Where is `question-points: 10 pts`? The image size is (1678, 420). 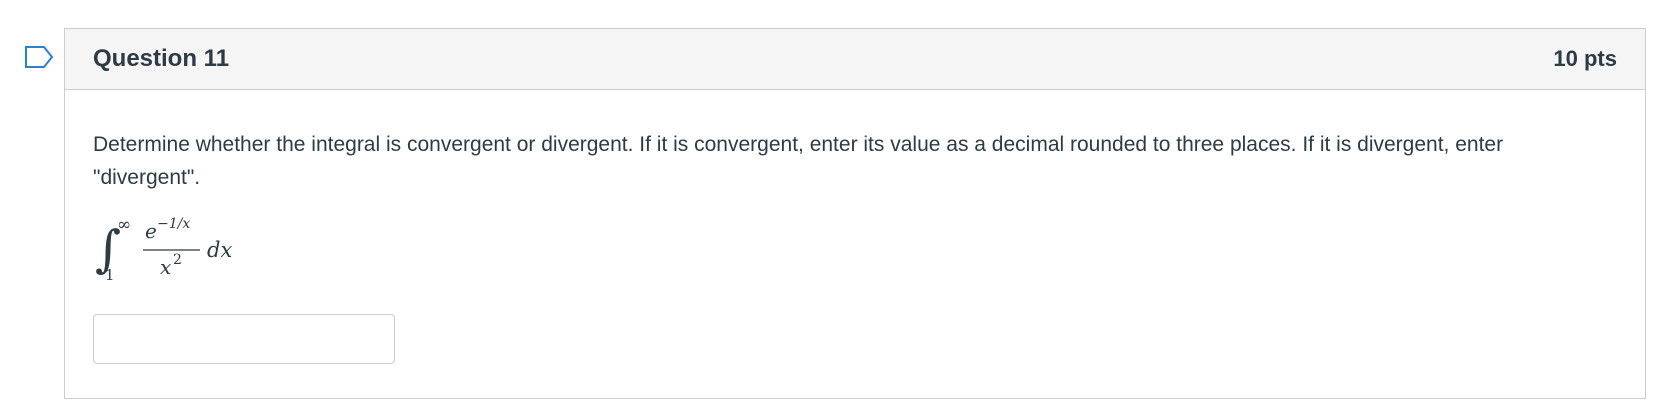
question-points: 10 pts is located at coordinates (1585, 58).